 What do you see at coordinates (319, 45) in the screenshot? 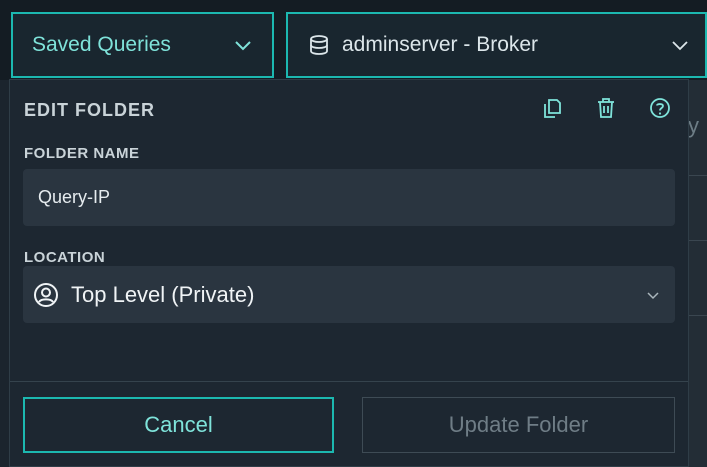
I see `database-icon` at bounding box center [319, 45].